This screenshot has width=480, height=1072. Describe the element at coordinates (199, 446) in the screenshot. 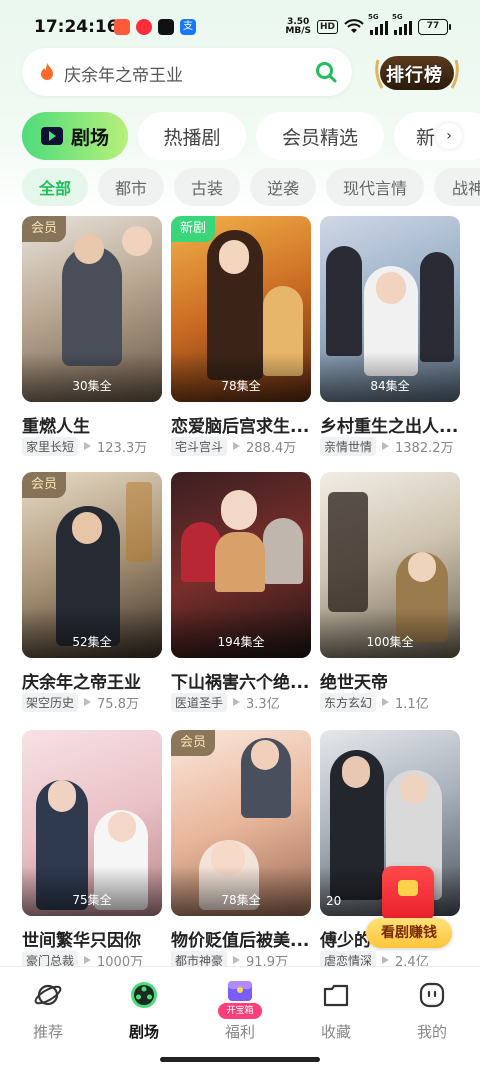

I see `genre-tag: 宅斗宫斗` at that location.